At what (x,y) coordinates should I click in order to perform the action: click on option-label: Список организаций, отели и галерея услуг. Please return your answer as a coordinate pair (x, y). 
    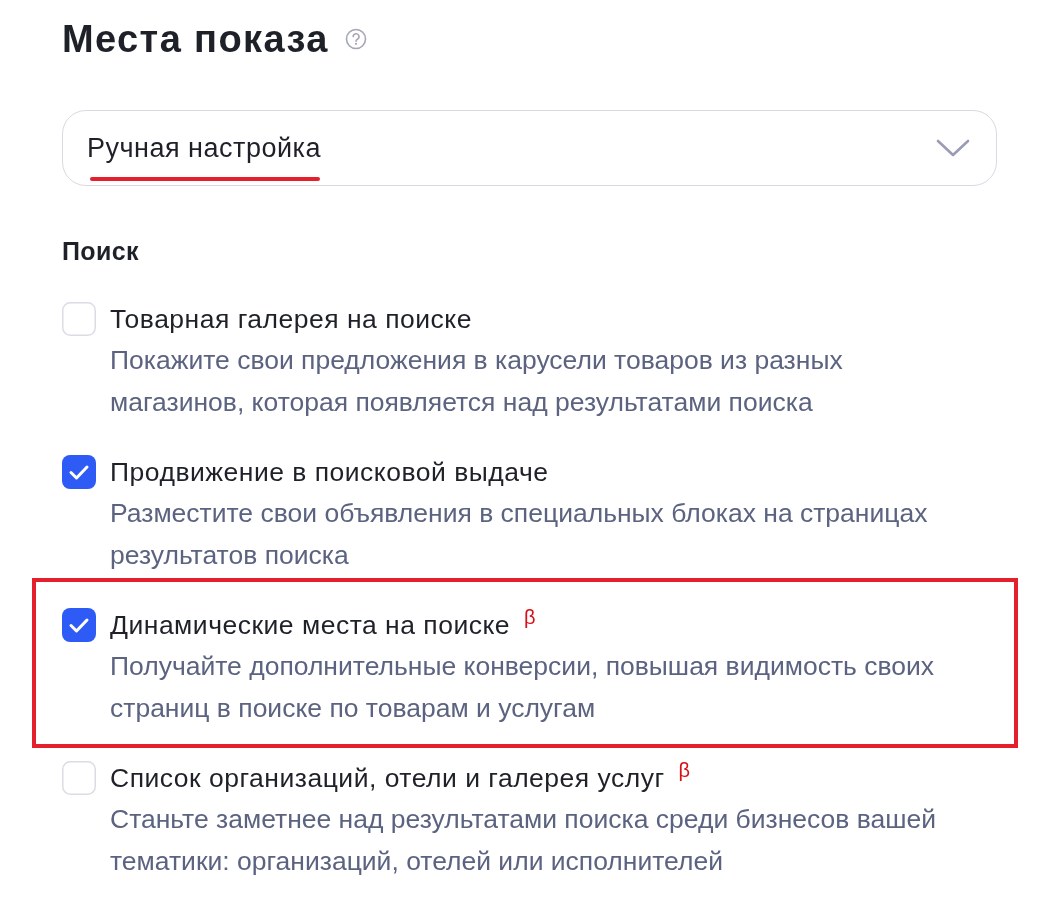
    Looking at the image, I should click on (387, 778).